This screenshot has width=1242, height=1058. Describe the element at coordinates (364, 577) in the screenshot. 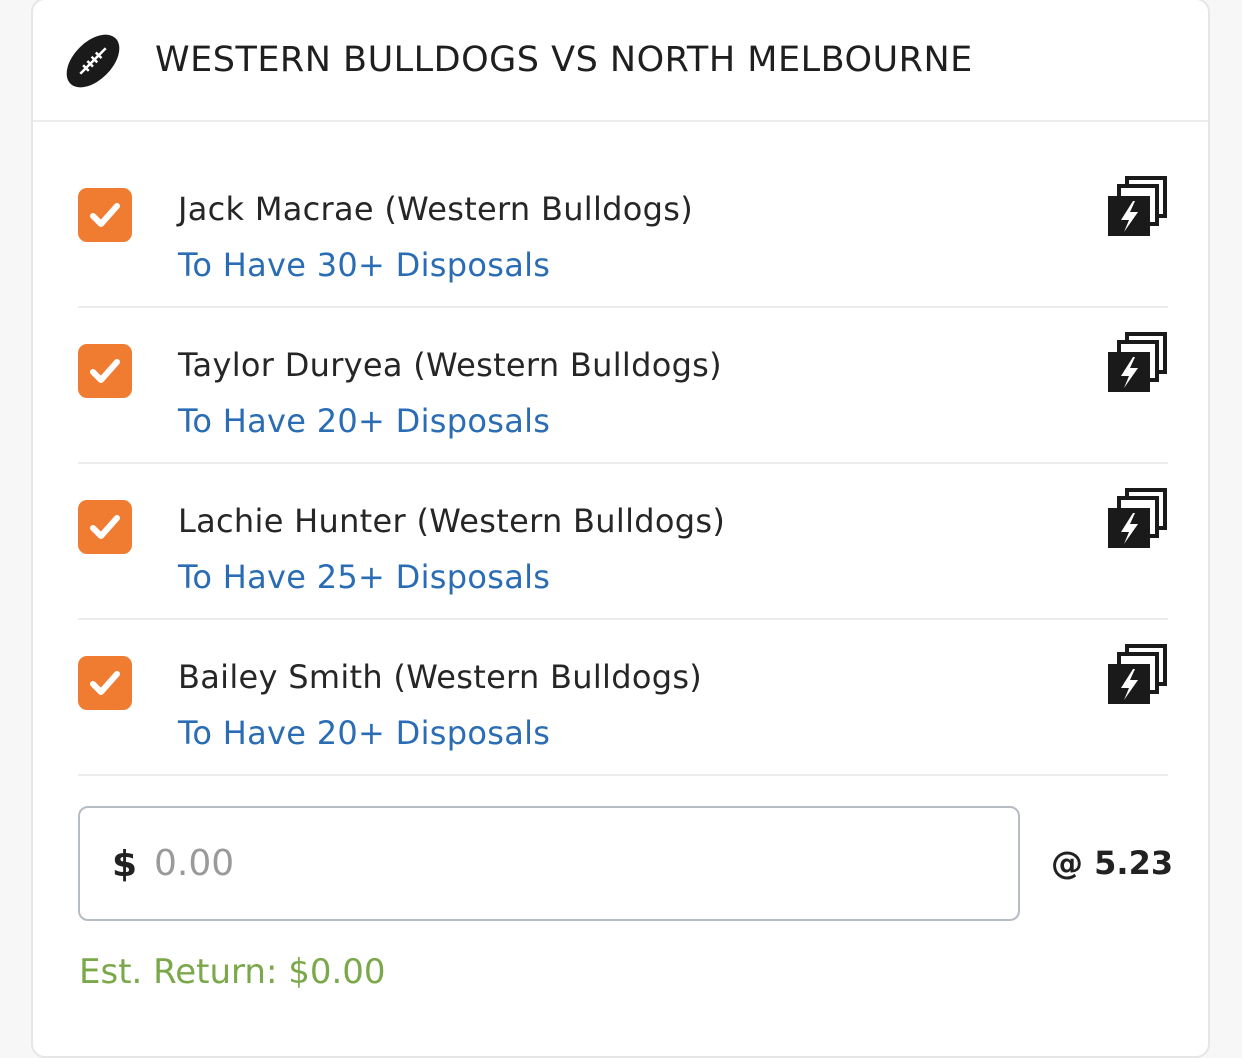

I see `leg-market-link: To Have 25+ Disposals` at that location.